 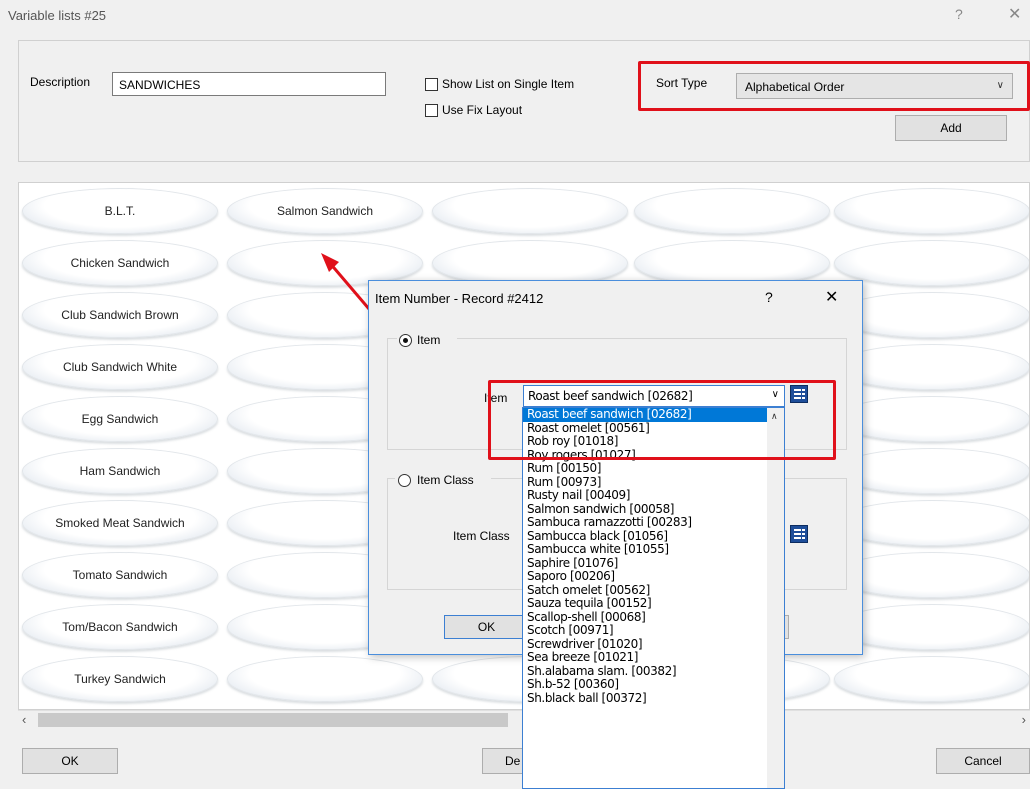 What do you see at coordinates (959, 14) in the screenshot?
I see `help-icon: ?` at bounding box center [959, 14].